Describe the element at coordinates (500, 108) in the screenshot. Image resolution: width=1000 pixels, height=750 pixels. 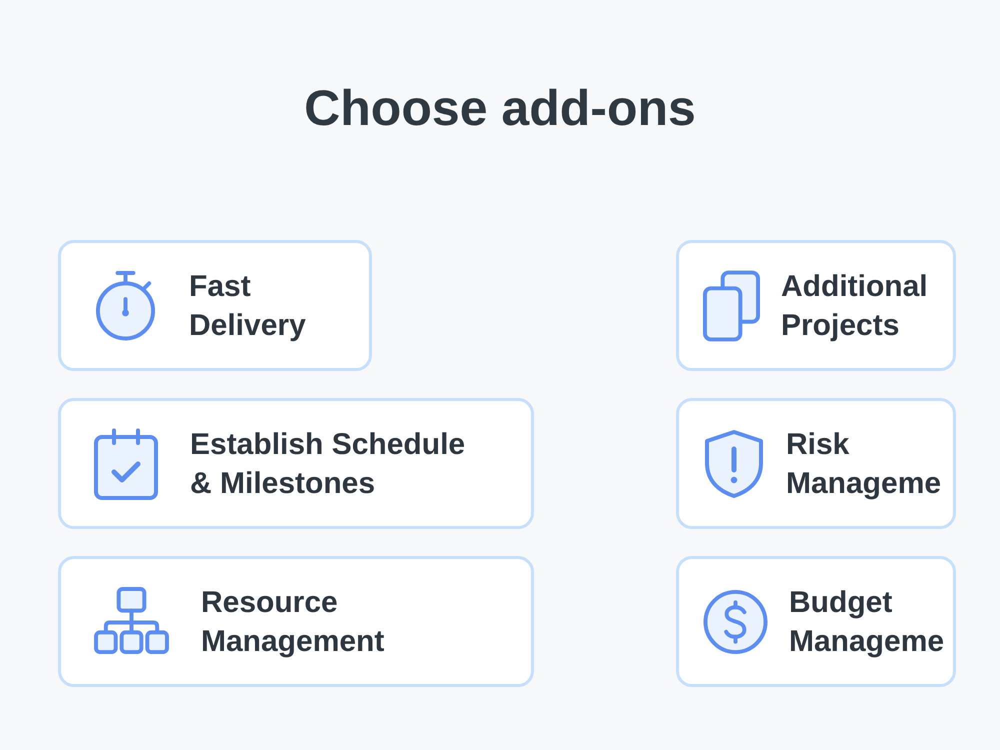
I see `page-title: Choose add-ons` at that location.